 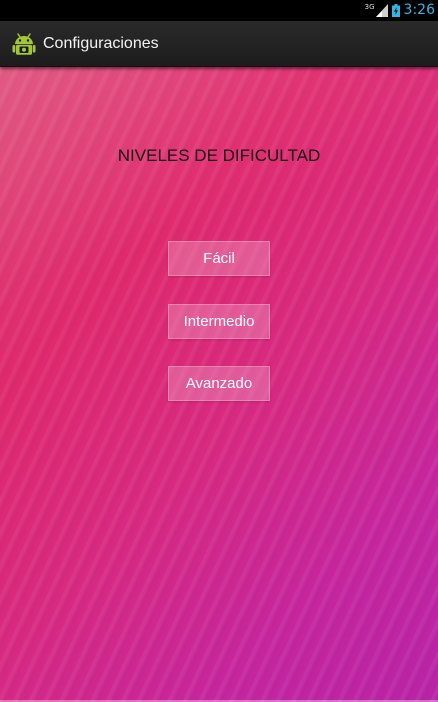 What do you see at coordinates (395, 10) in the screenshot?
I see `battery-icon` at bounding box center [395, 10].